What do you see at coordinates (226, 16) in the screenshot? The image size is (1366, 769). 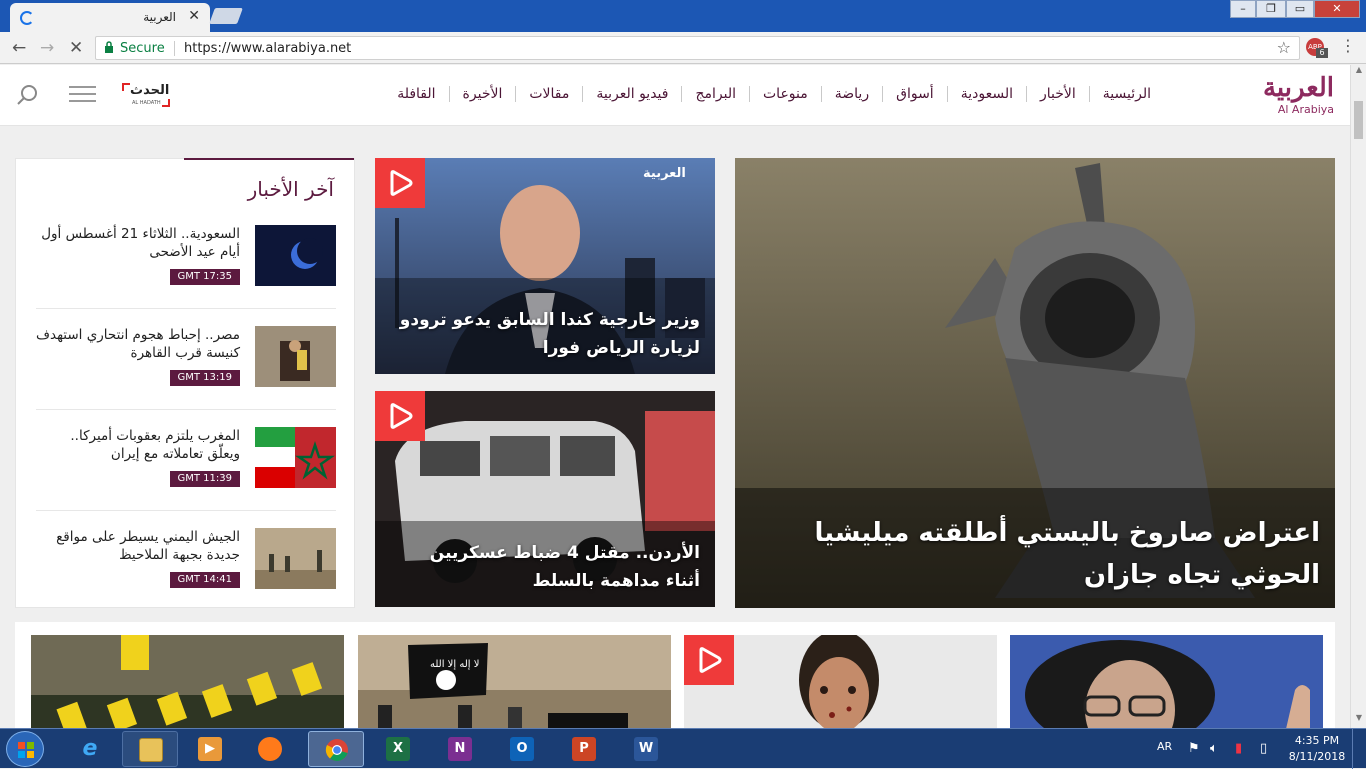 I see `new-tab-button` at bounding box center [226, 16].